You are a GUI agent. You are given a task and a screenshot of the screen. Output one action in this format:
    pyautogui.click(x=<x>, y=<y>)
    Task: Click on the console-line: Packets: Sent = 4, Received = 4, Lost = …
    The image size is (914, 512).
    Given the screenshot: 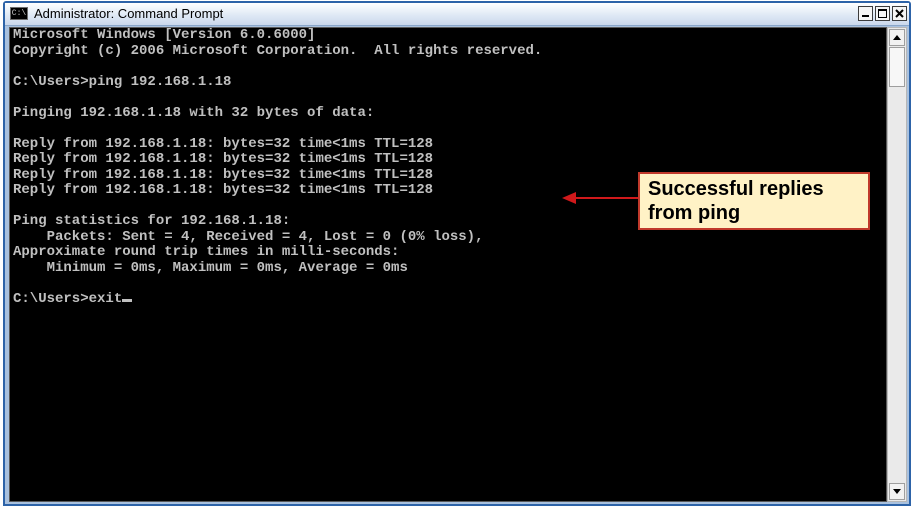 What is the action you would take?
    pyautogui.click(x=248, y=236)
    